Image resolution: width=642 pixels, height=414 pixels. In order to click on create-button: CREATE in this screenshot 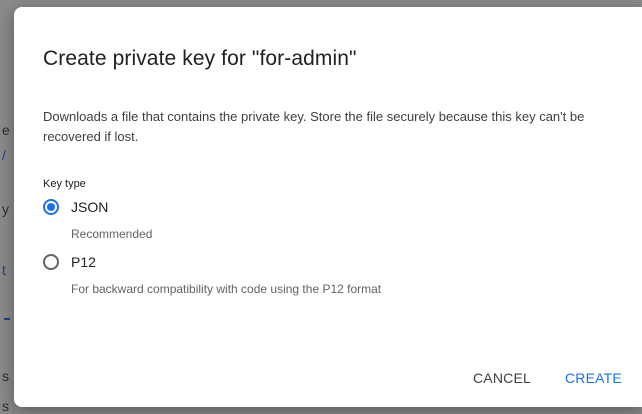, I will do `click(593, 378)`.